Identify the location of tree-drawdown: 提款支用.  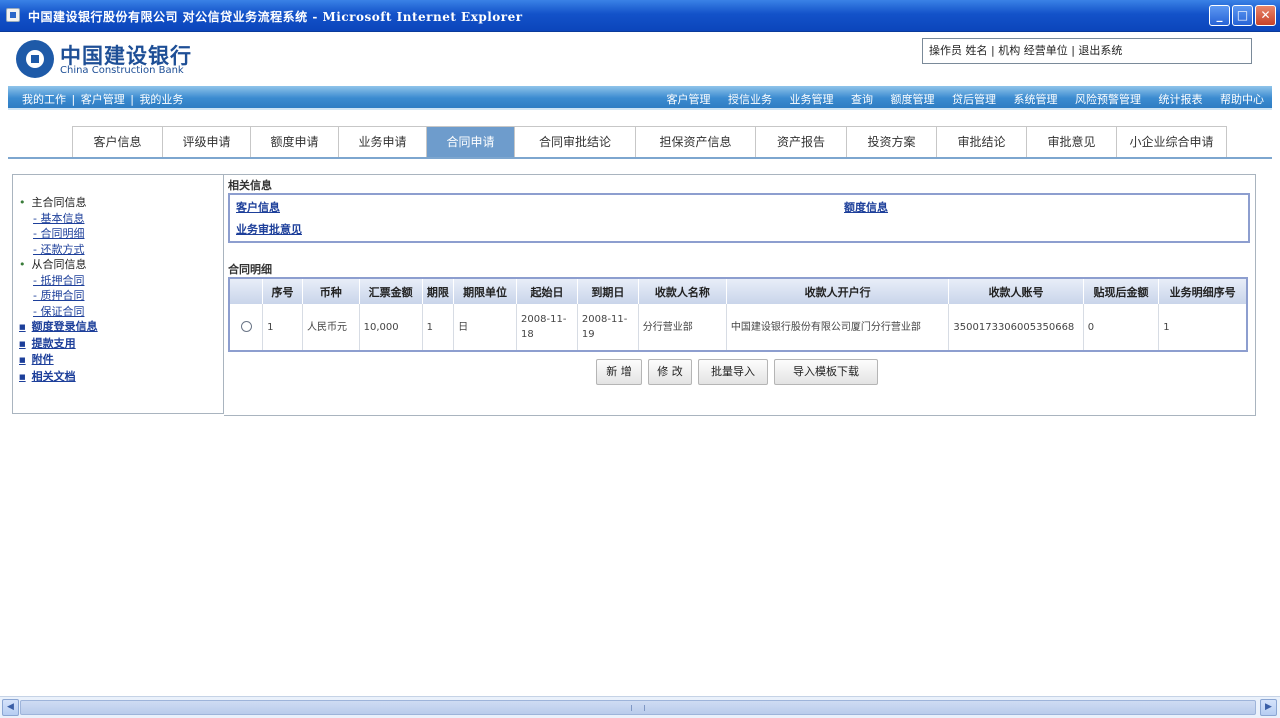
(58, 344).